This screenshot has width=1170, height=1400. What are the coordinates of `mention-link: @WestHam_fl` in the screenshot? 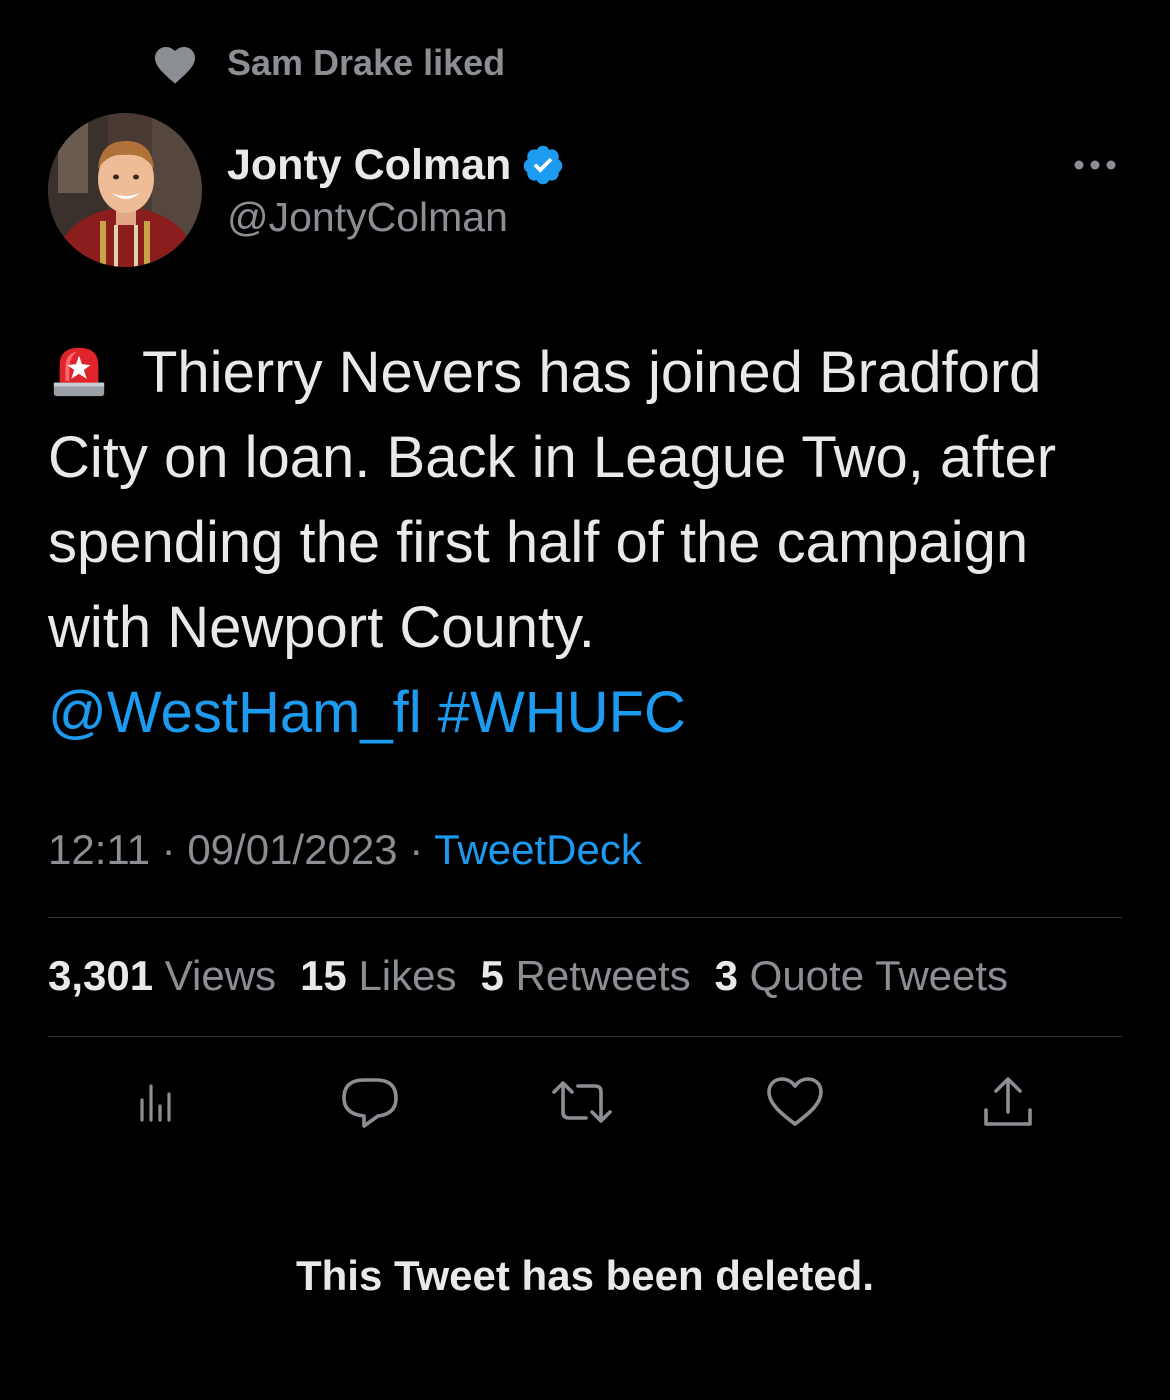 It's located at (235, 712).